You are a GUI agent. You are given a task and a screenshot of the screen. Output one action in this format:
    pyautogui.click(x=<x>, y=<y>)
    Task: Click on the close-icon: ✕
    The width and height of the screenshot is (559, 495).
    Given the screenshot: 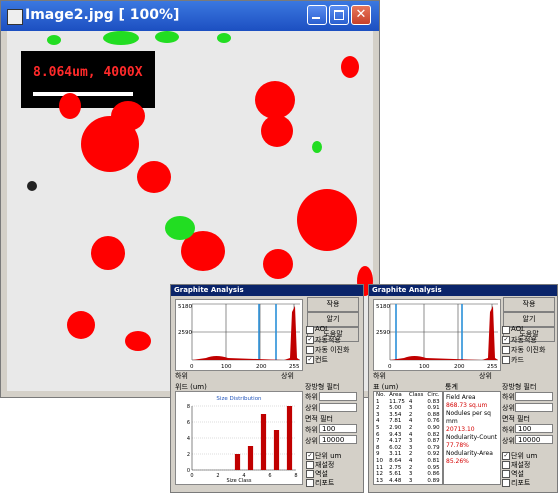 What is the action you would take?
    pyautogui.click(x=361, y=15)
    